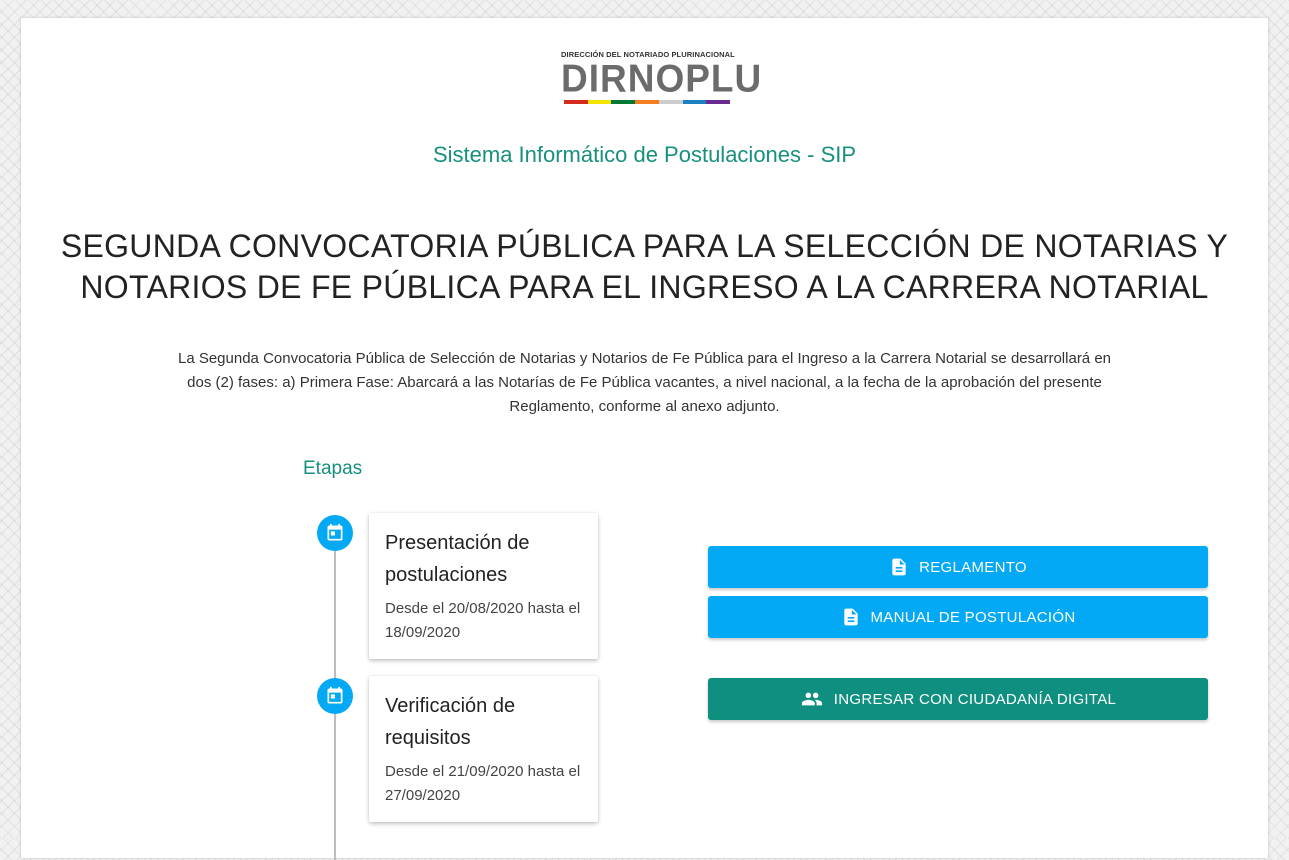 This screenshot has height=860, width=1289. Describe the element at coordinates (973, 617) in the screenshot. I see `manual-label: MANUAL DE POSTULACIÓN` at that location.